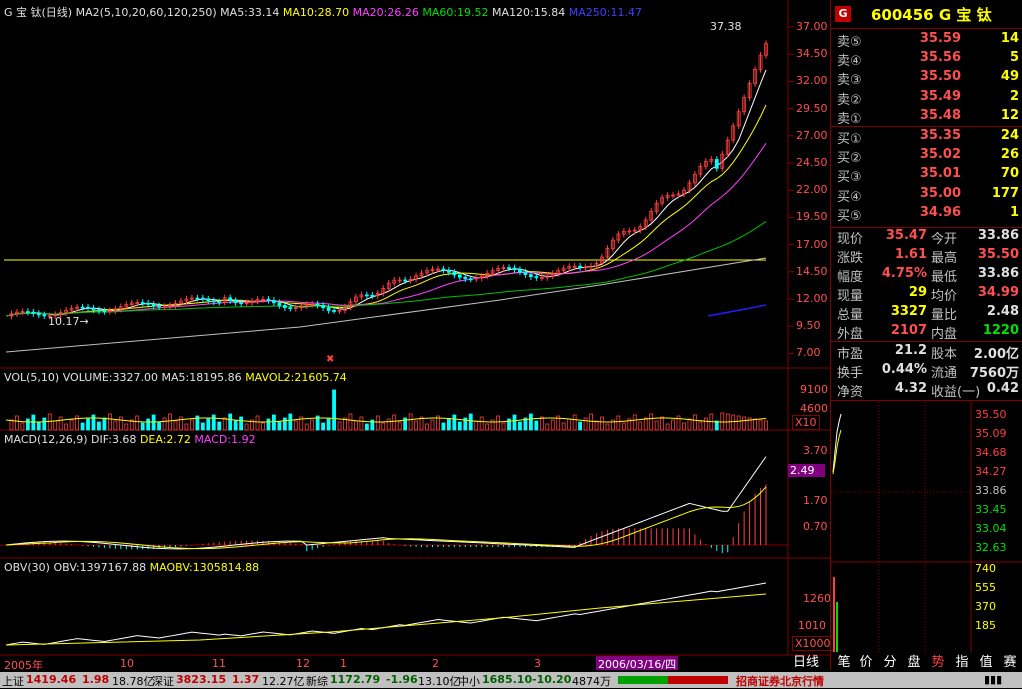 Image resolution: width=1022 pixels, height=689 pixels. I want to click on tab-value: 值, so click(986, 663).